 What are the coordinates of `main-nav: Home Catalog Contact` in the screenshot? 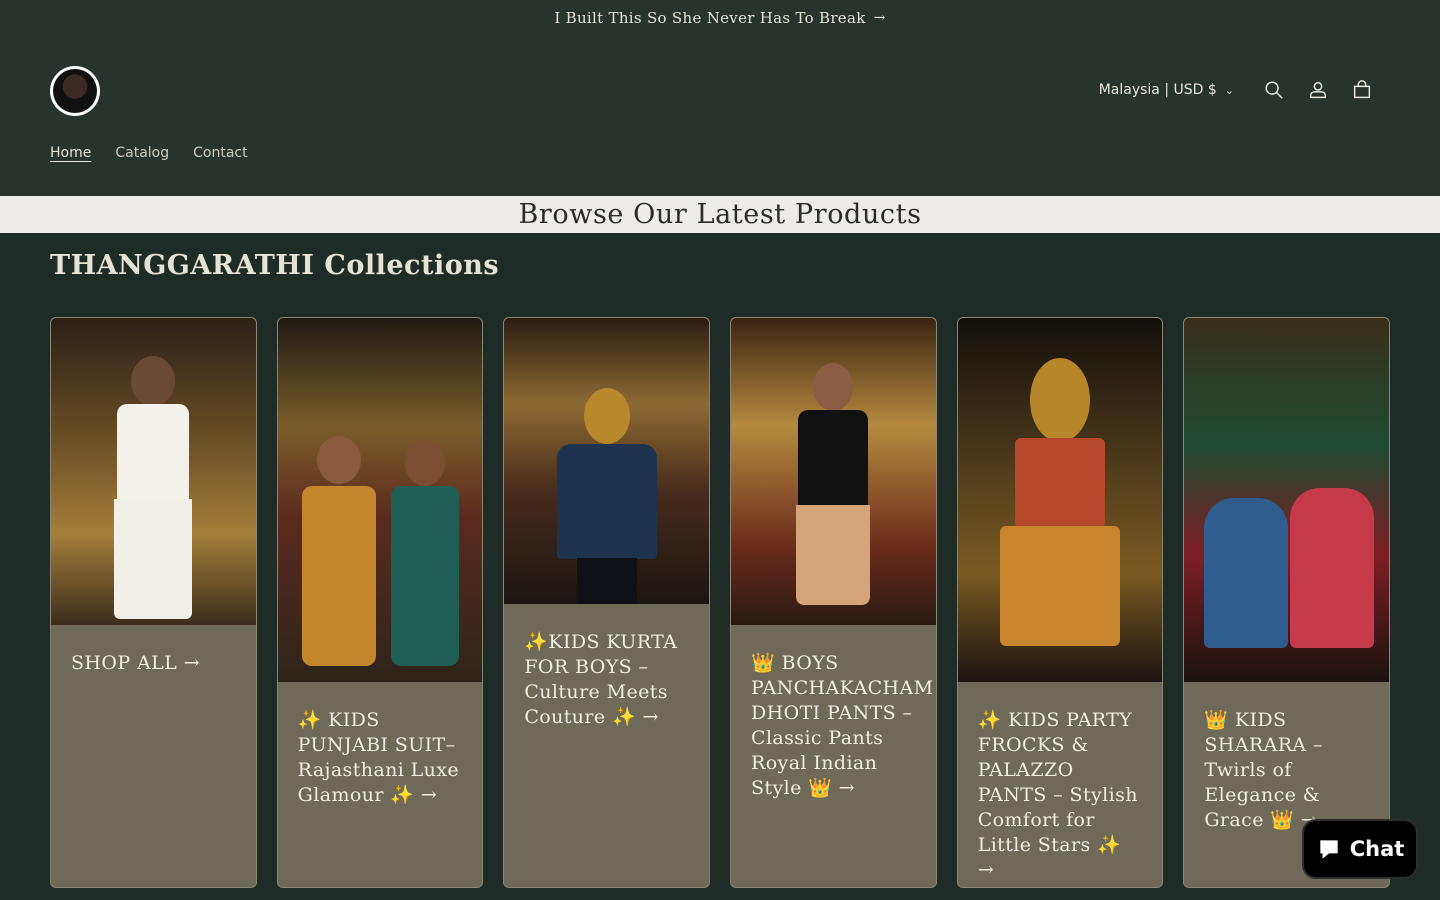 It's located at (149, 153).